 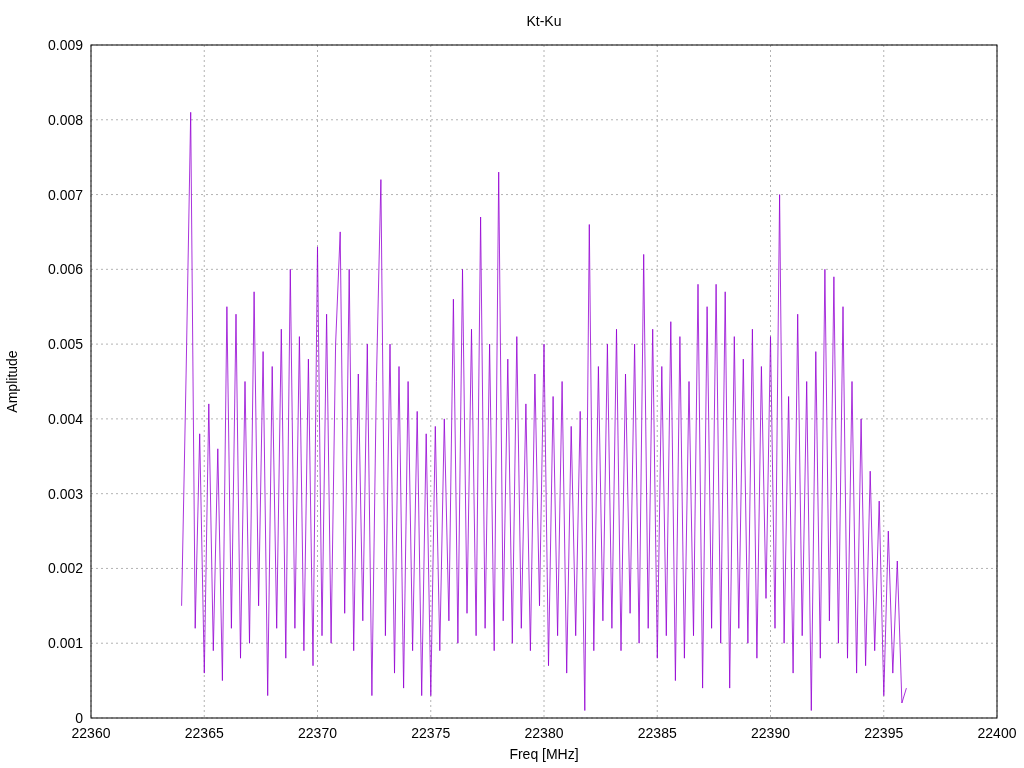 What do you see at coordinates (65, 194) in the screenshot?
I see `y-tick-label: 0.007` at bounding box center [65, 194].